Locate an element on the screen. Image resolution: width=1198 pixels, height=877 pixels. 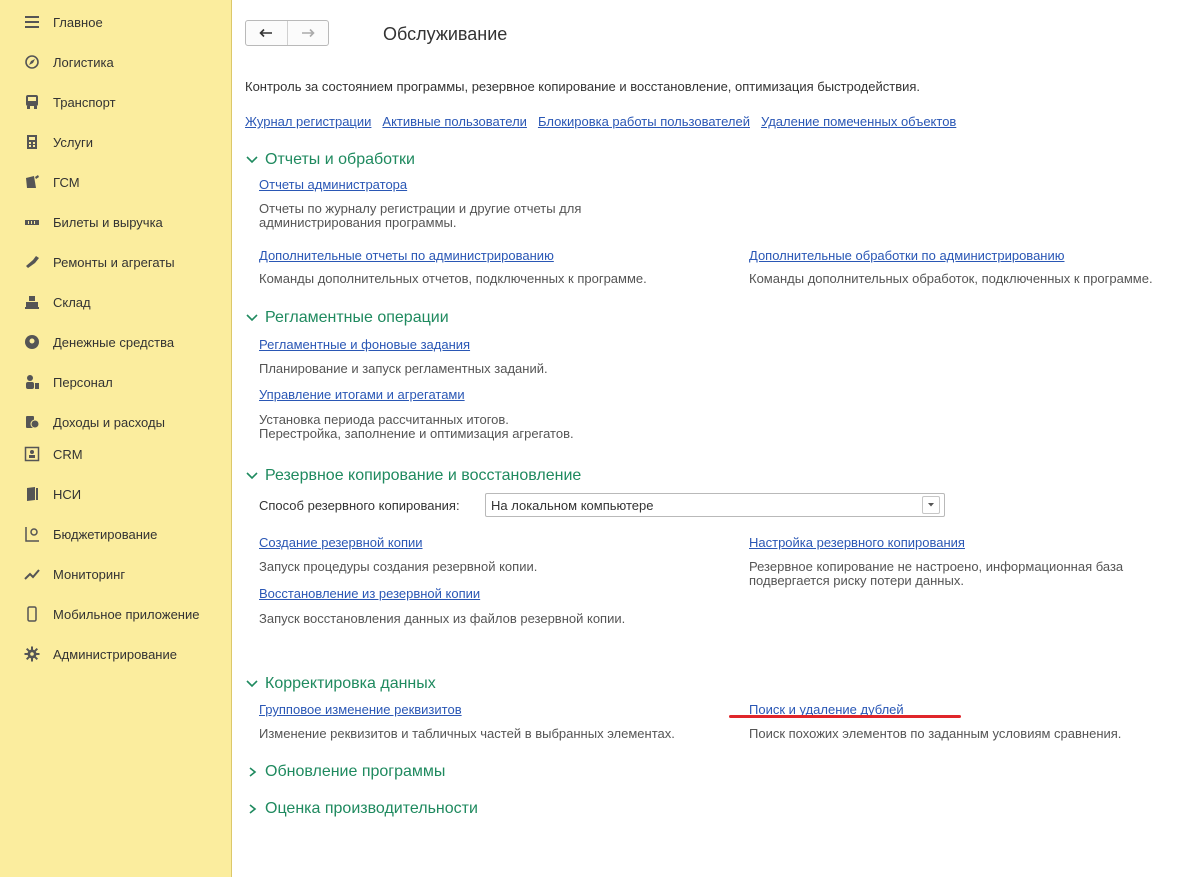
mobile-icon is located at coordinates (32, 614).